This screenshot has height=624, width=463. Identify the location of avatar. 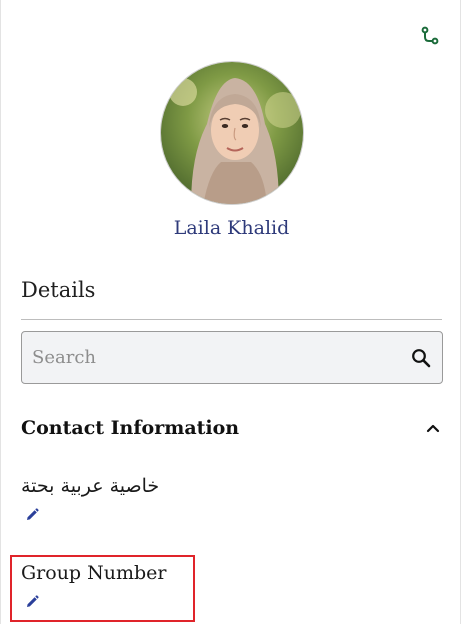
(232, 133).